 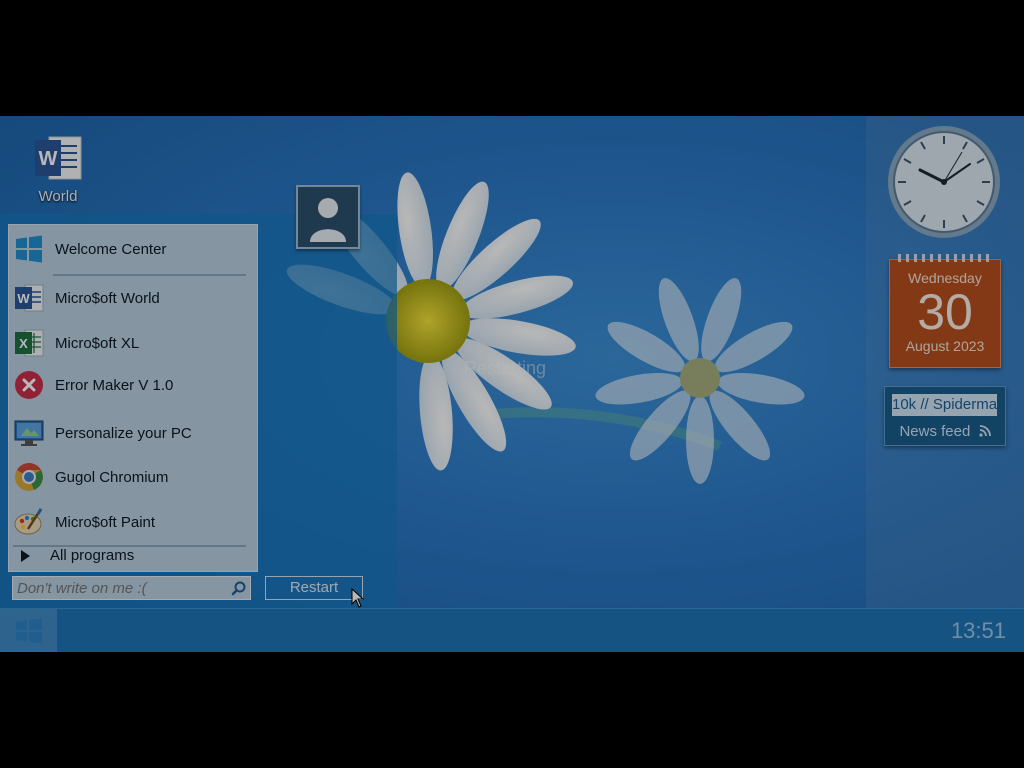 What do you see at coordinates (92, 555) in the screenshot?
I see `all-programs-label: All programs` at bounding box center [92, 555].